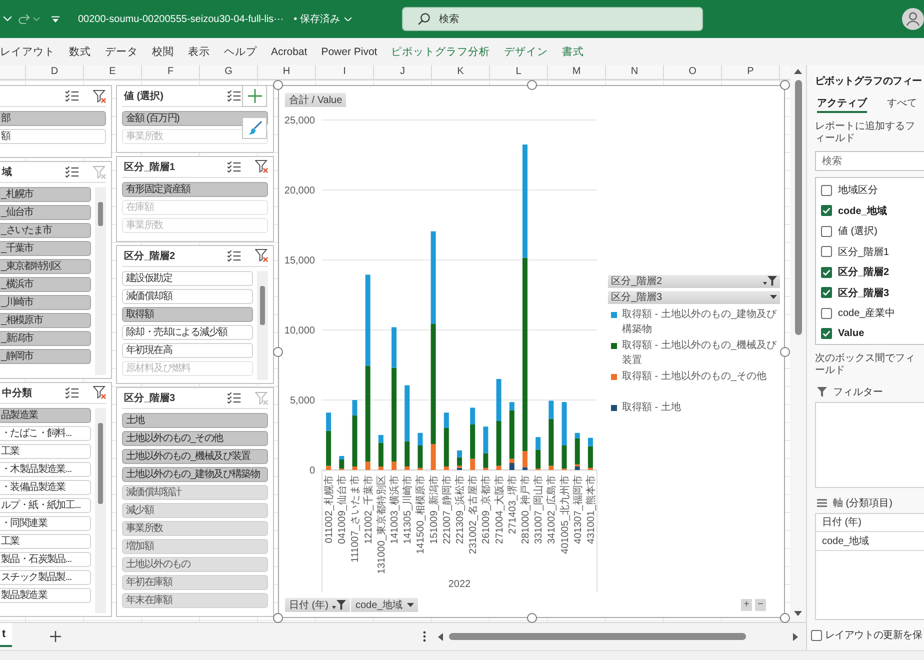 The image size is (924, 660). What do you see at coordinates (199, 51) in the screenshot?
I see `ribbon-tab: 表示` at bounding box center [199, 51].